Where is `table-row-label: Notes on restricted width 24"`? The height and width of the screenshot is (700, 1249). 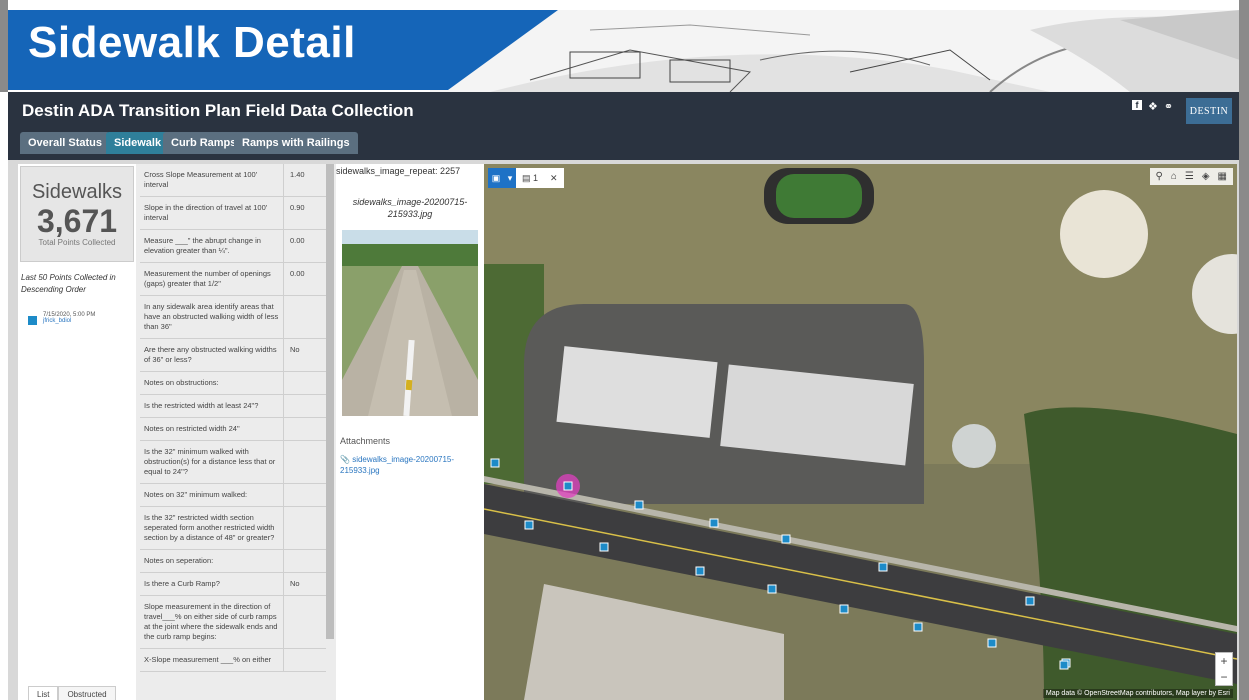 table-row-label: Notes on restricted width 24" is located at coordinates (212, 429).